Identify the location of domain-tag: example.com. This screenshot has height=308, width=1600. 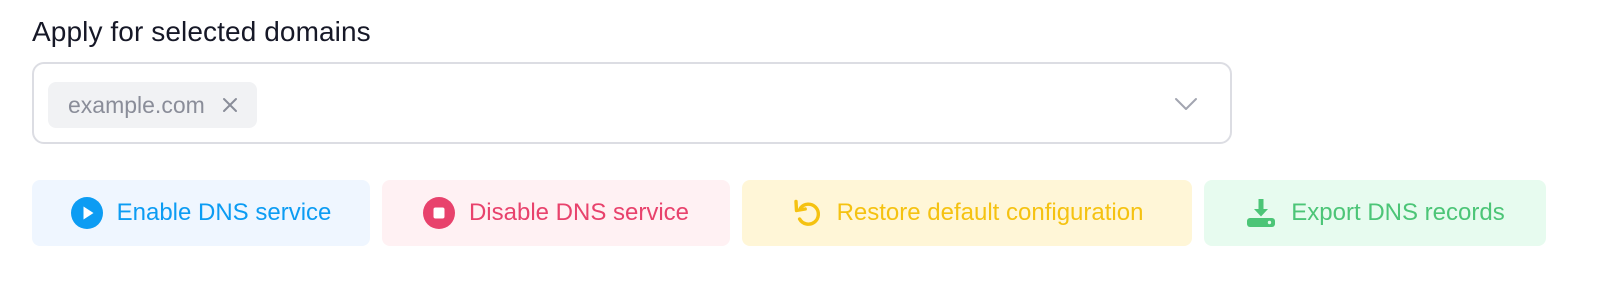
(152, 105).